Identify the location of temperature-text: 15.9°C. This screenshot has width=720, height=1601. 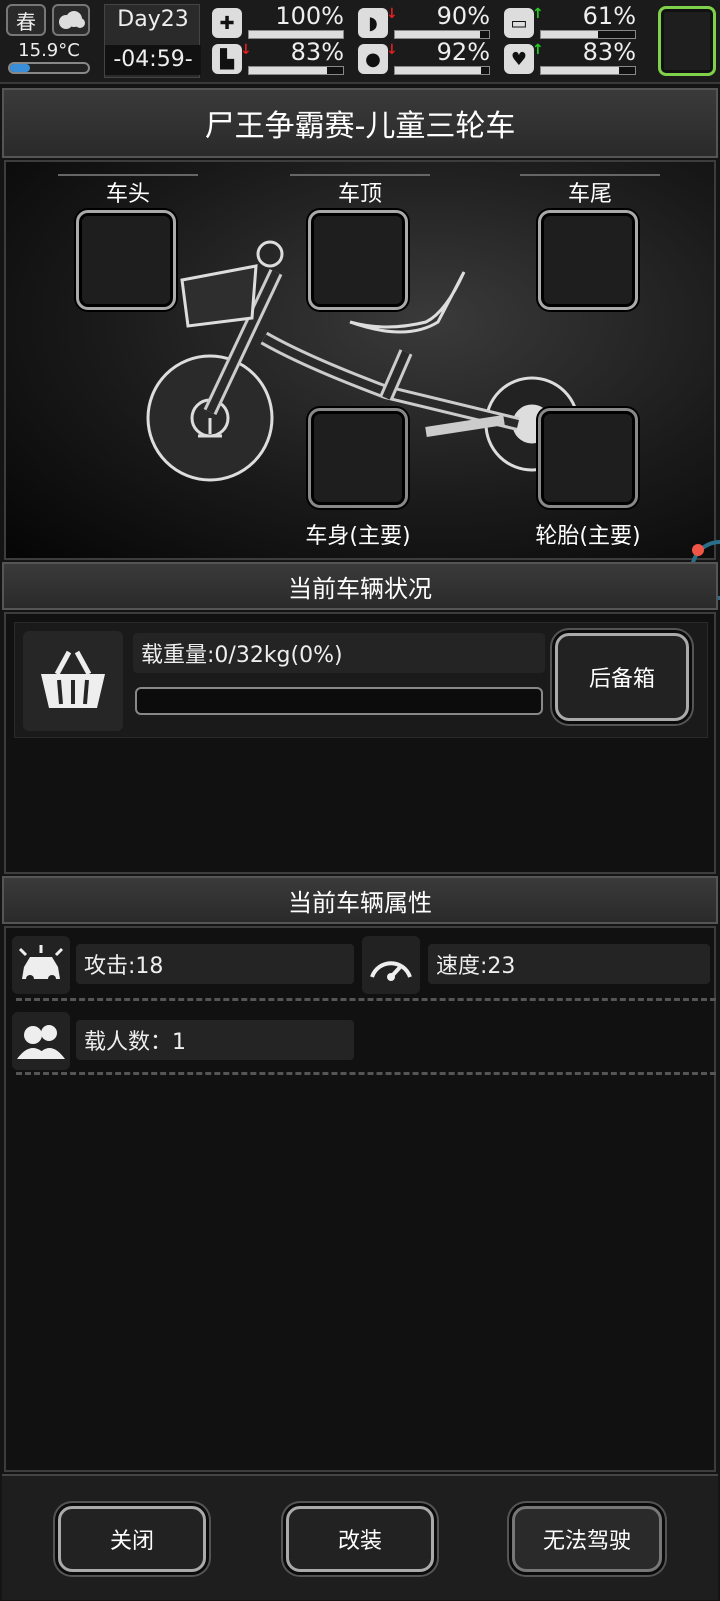
(49, 50).